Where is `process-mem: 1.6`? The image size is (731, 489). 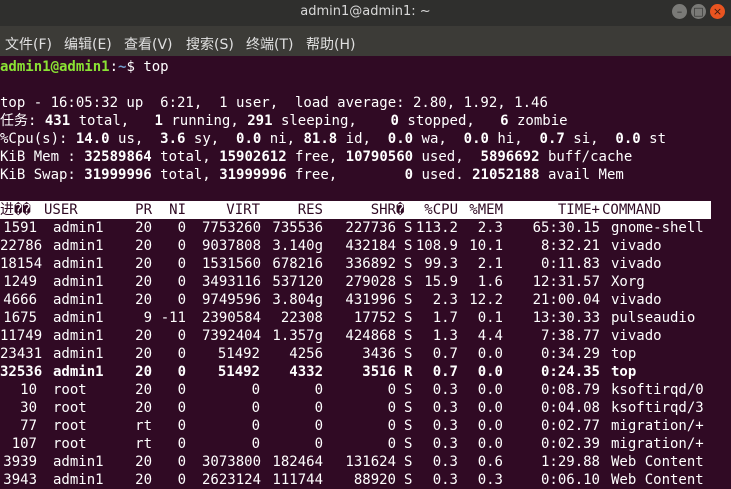
process-mem: 1.6 is located at coordinates (490, 282).